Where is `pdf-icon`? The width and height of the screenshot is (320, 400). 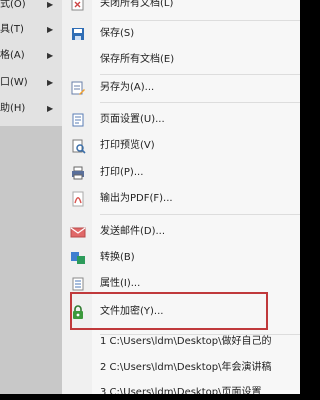 pdf-icon is located at coordinates (78, 199).